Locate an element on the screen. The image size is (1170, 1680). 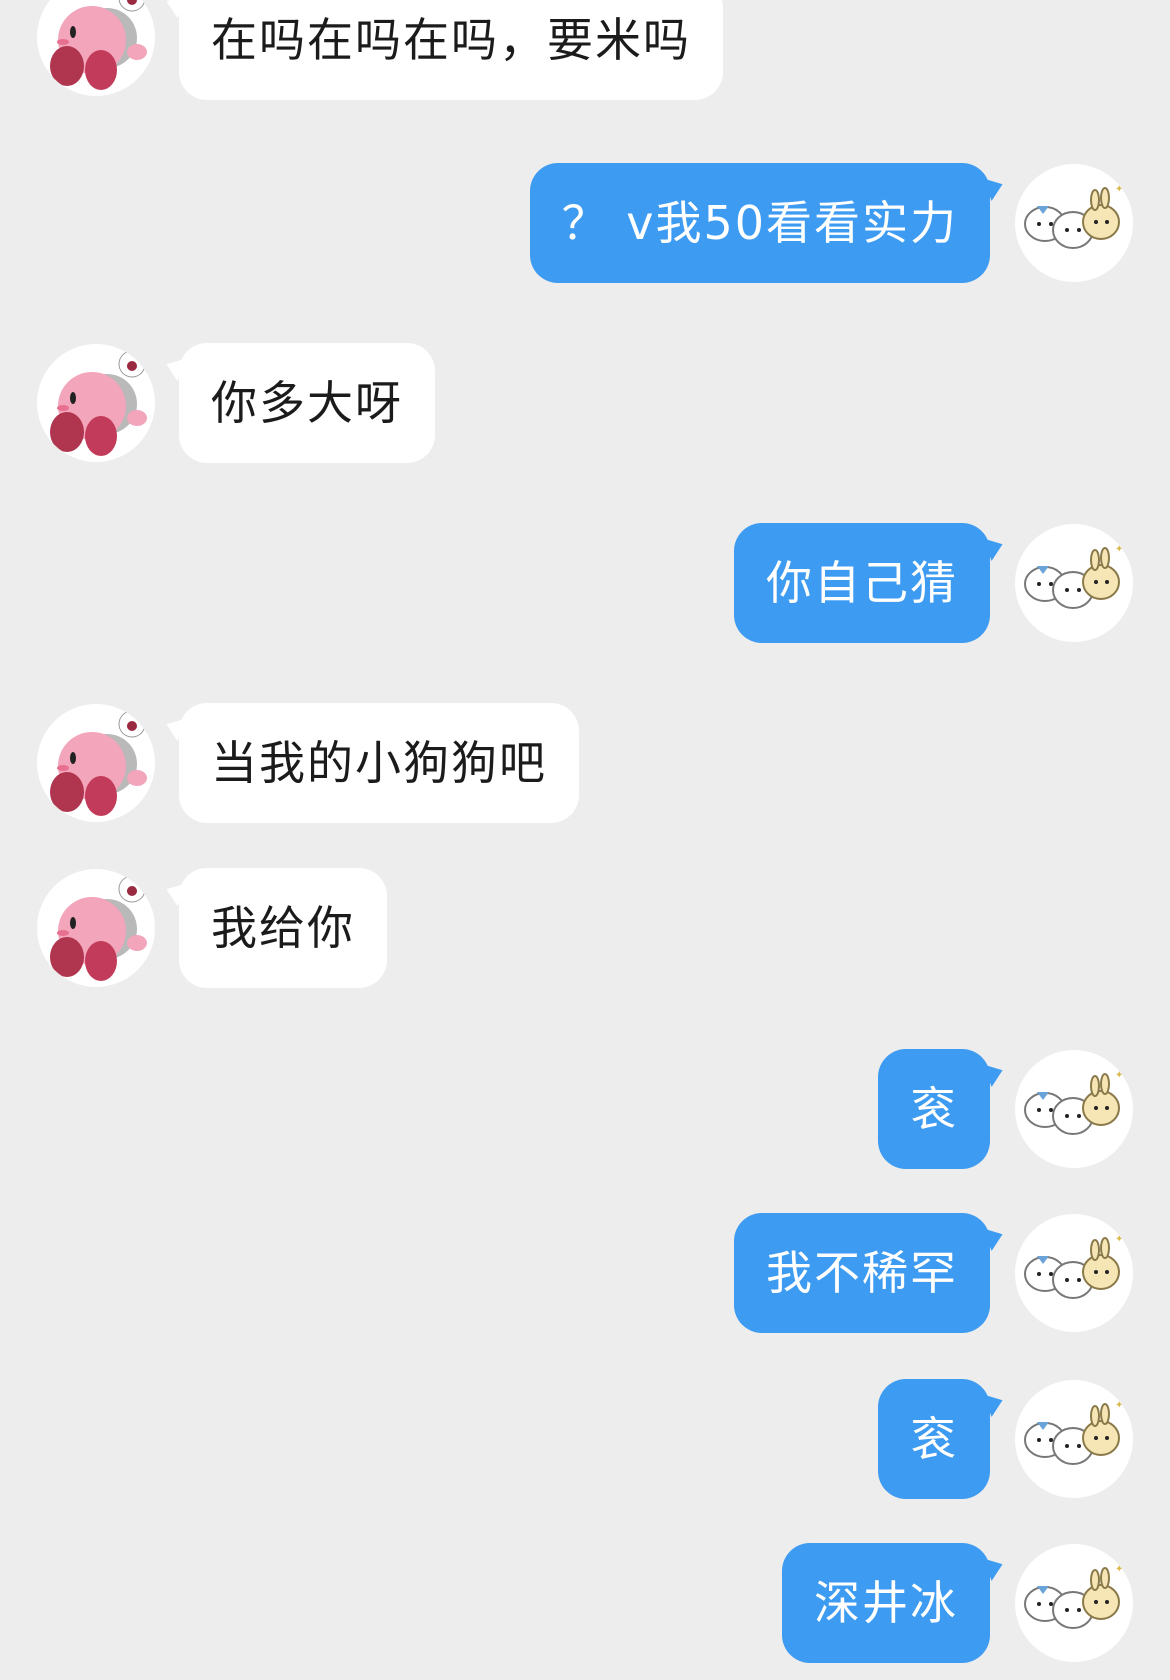
message-bubble: 你自己猜 is located at coordinates (862, 583).